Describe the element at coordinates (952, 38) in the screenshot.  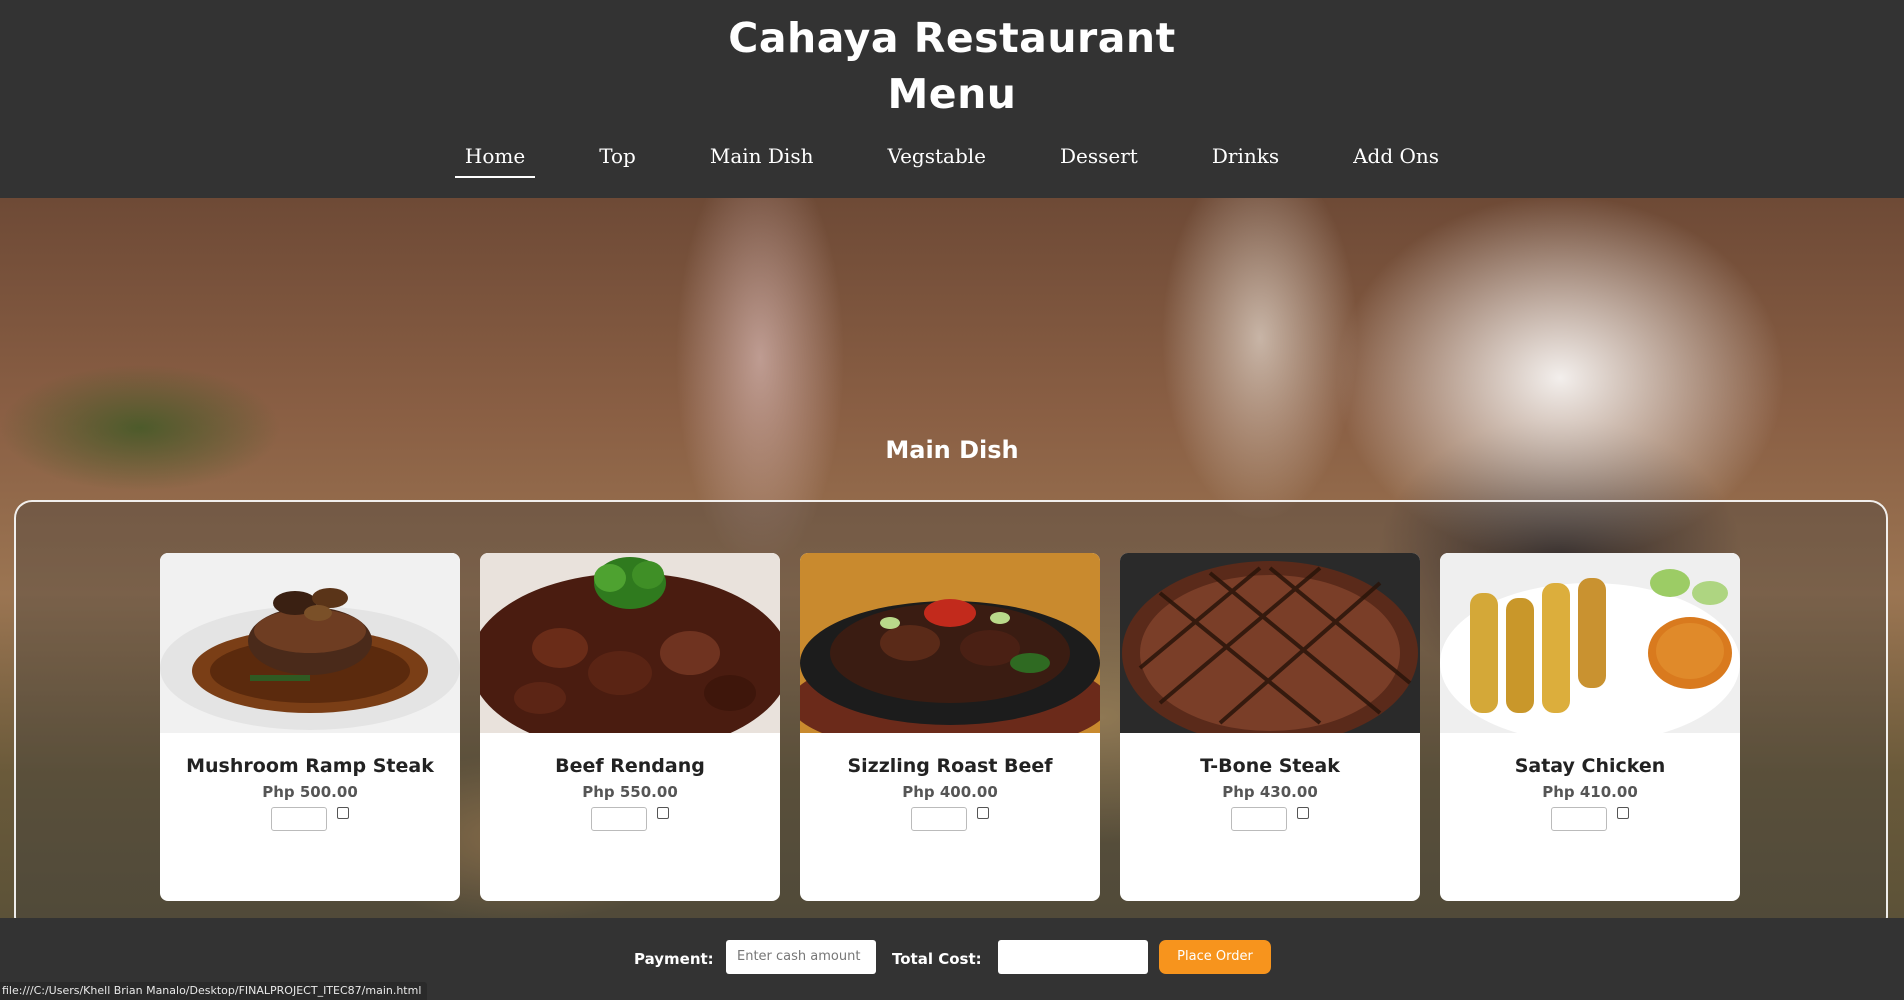
I see `restaurant-title: Cahaya Restaurant` at that location.